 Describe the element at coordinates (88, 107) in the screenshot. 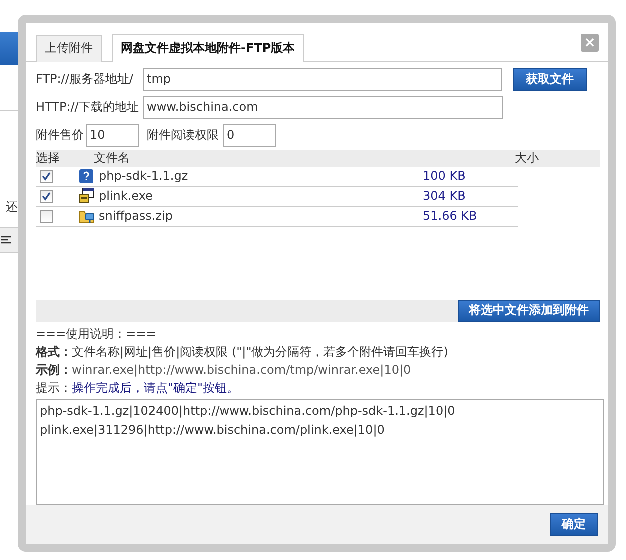

I see `field-label: HTTP://下载的地址` at that location.